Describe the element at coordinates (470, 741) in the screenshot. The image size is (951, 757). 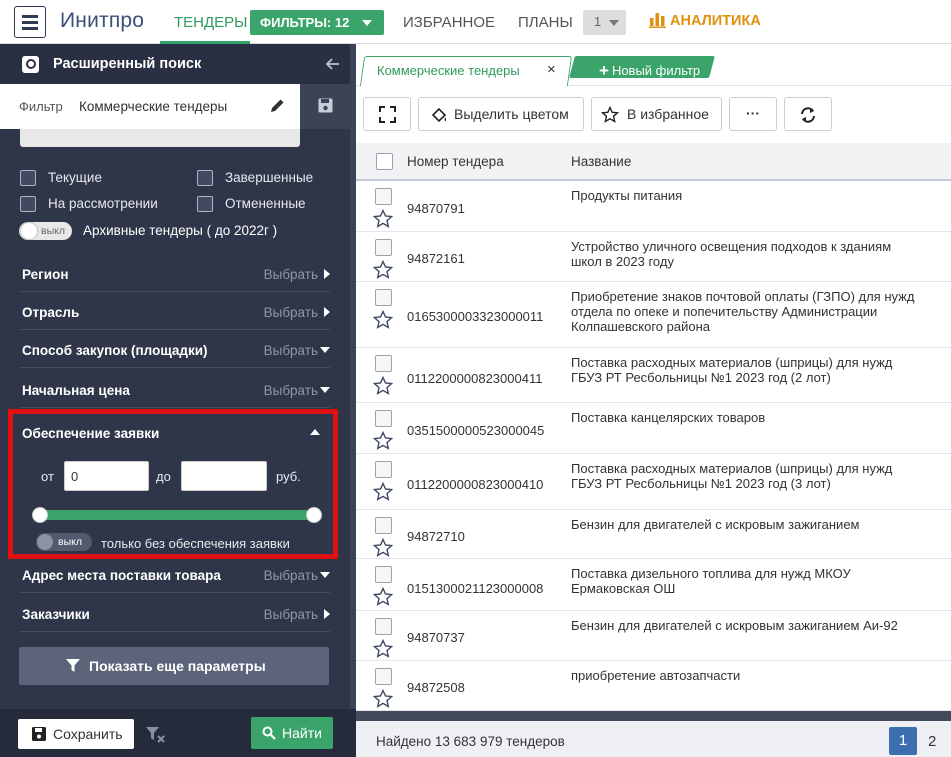
I see `results-count: Найдено 13 683 979 тендеров` at that location.